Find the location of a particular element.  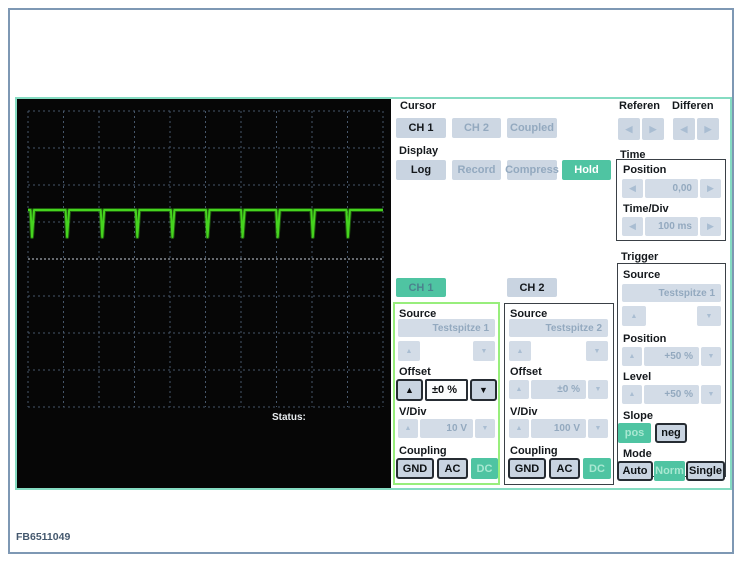

ch2-coupling-ac-button: AC is located at coordinates (564, 468).